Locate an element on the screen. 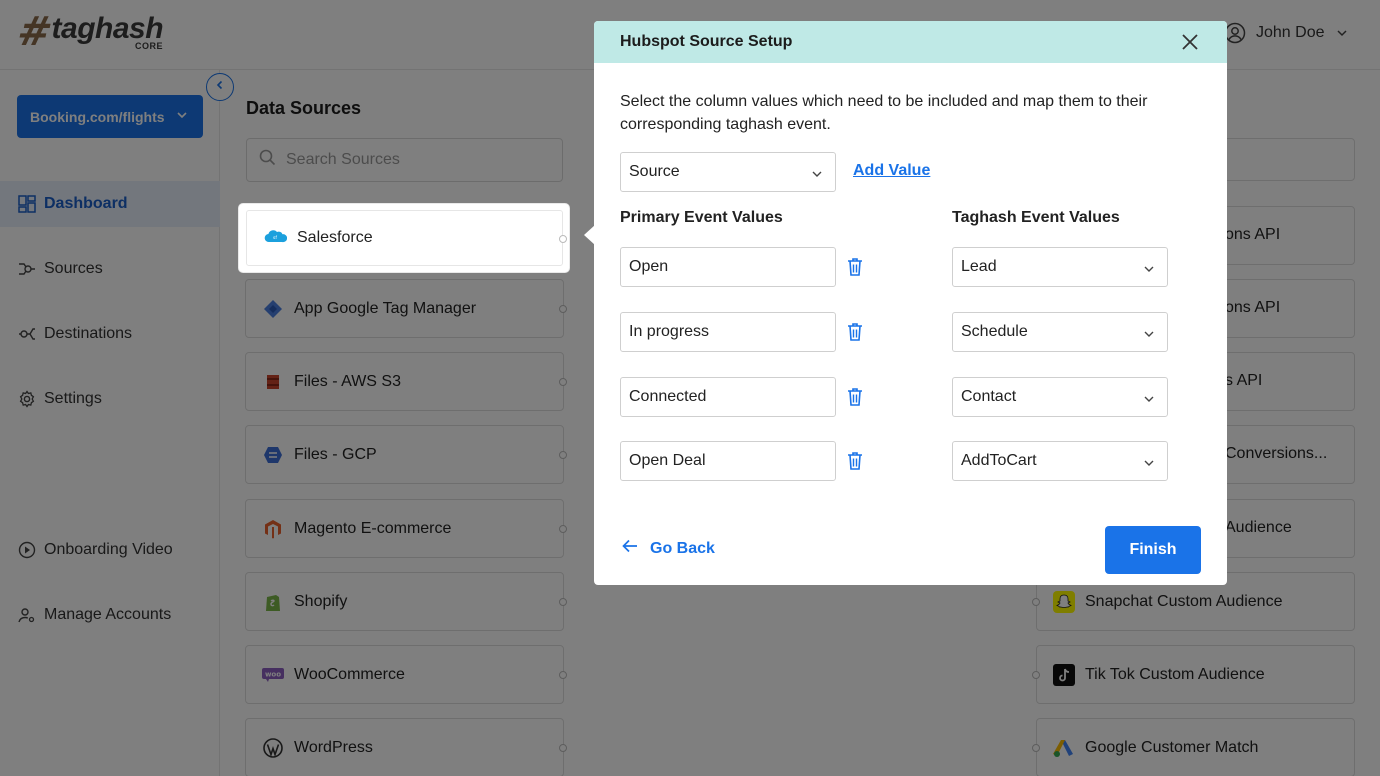 This screenshot has height=776, width=1380. arrow-left-icon is located at coordinates (630, 548).